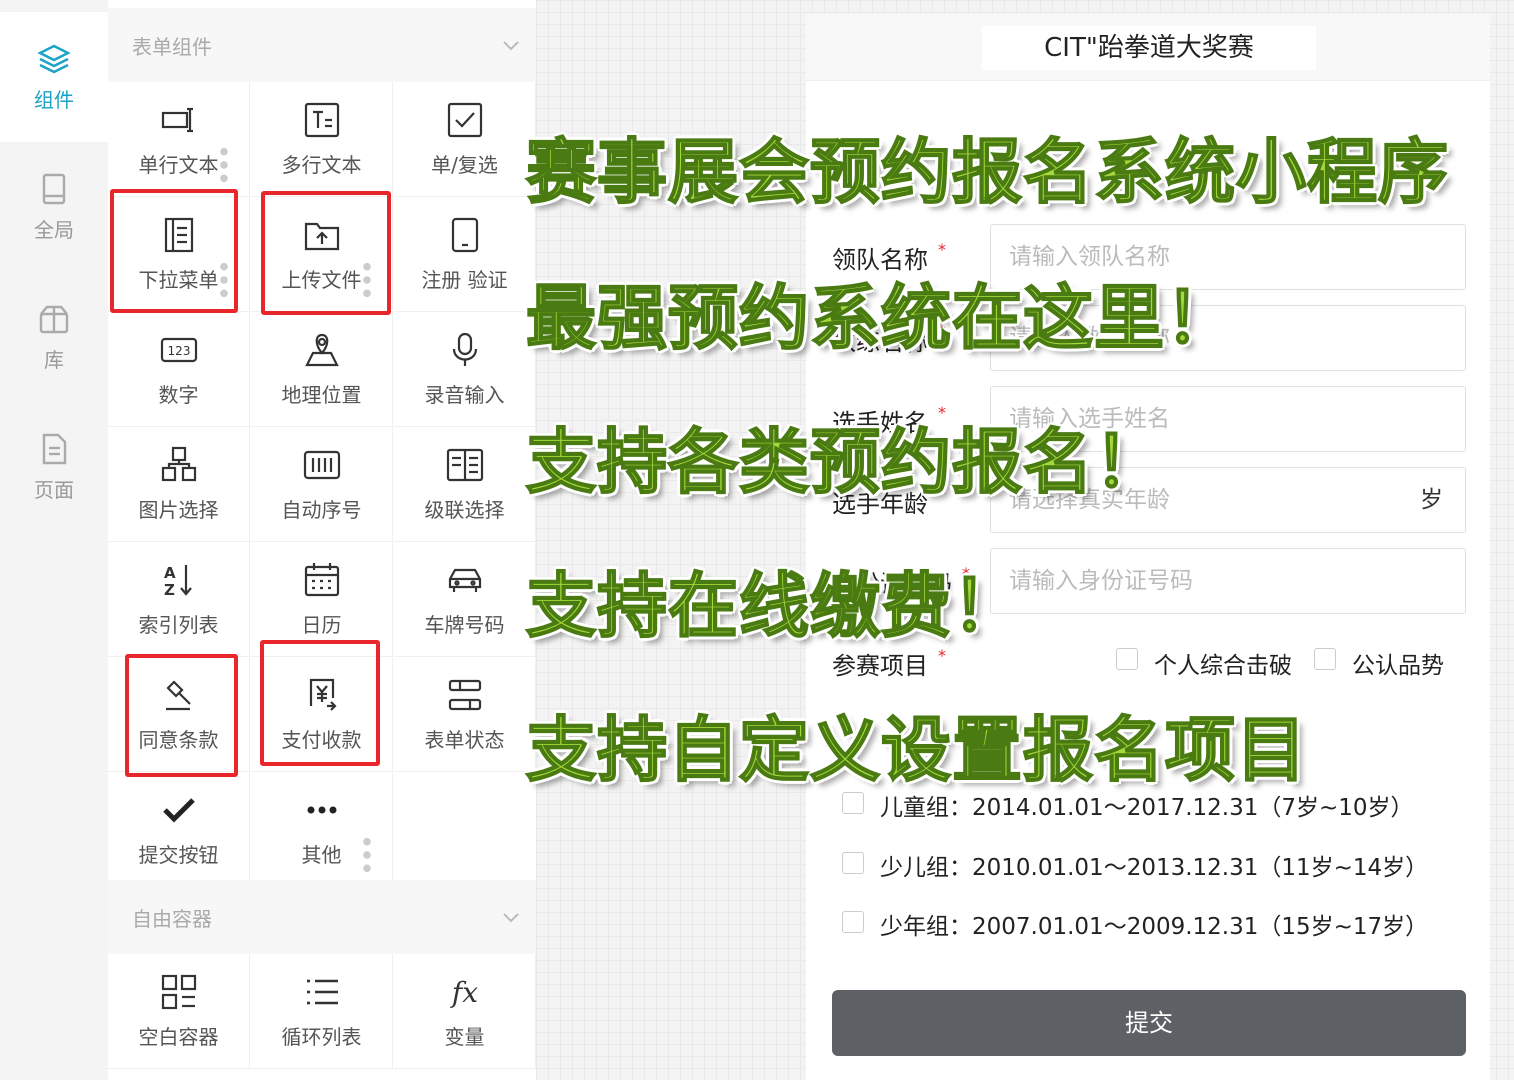 This screenshot has width=1514, height=1080. I want to click on component-single-text: 单行文本, so click(179, 139).